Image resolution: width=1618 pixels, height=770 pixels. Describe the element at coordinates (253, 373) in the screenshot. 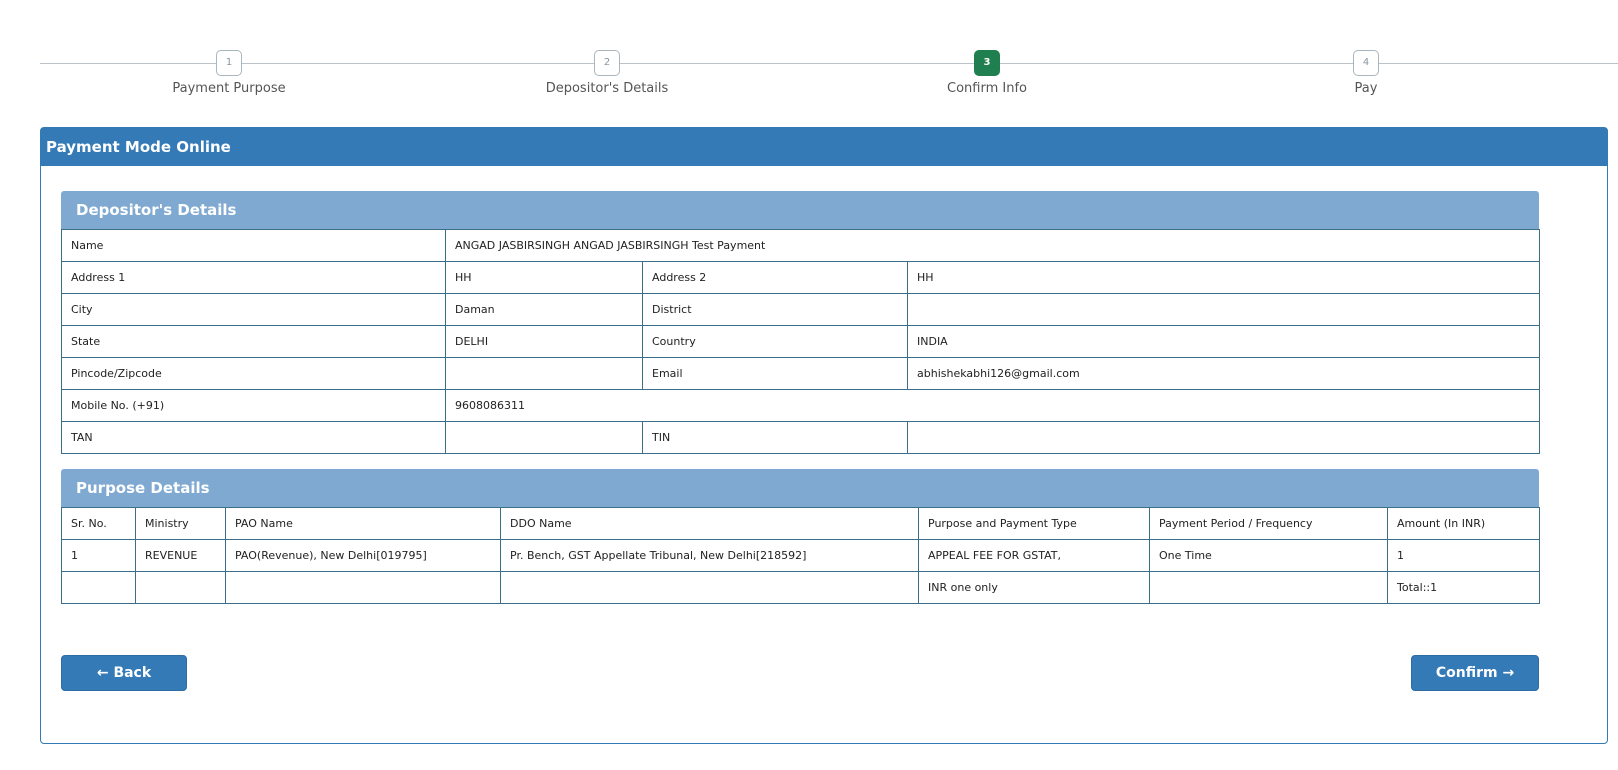

I see `pincode-label: Pincode/Zipcode` at that location.